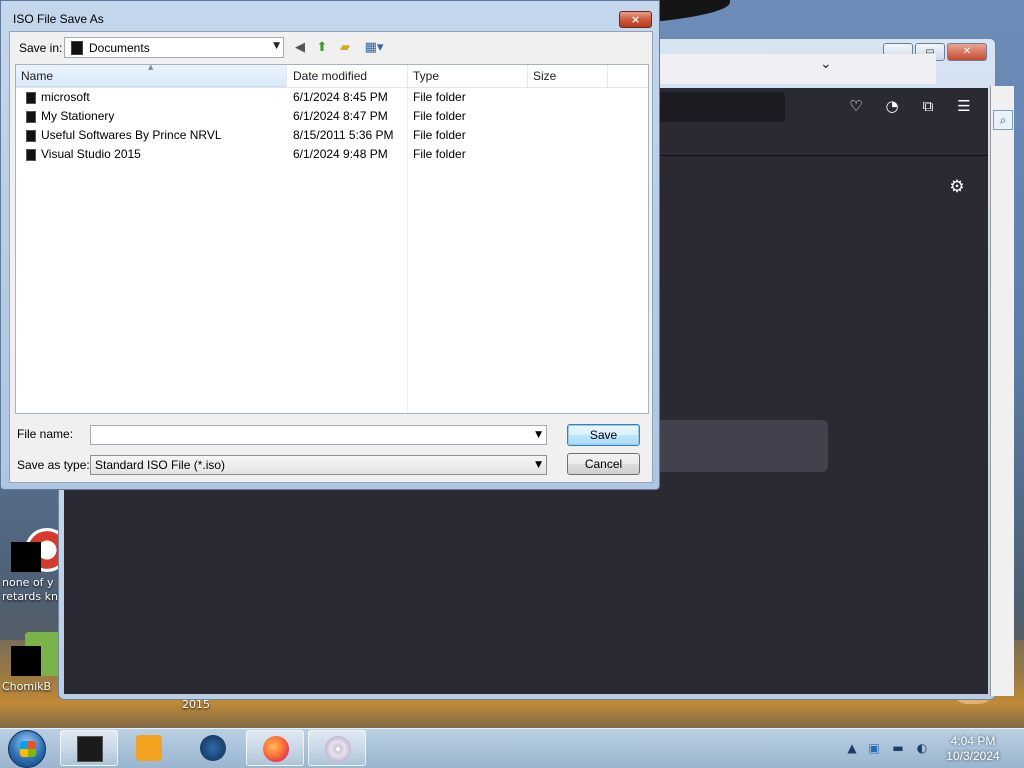  I want to click on file-date: 6/1/2024 9:48 PM, so click(340, 154).